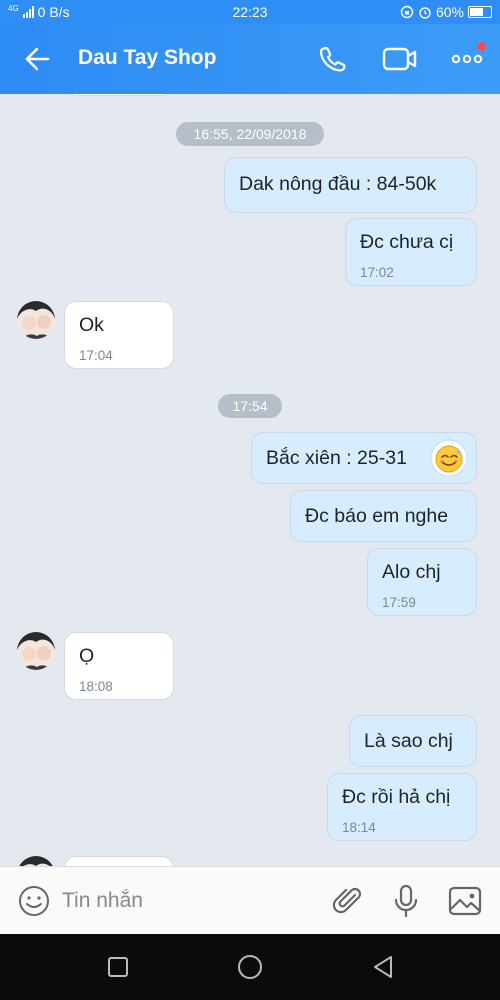 Image resolution: width=500 pixels, height=1000 pixels. I want to click on alarm-icon, so click(425, 13).